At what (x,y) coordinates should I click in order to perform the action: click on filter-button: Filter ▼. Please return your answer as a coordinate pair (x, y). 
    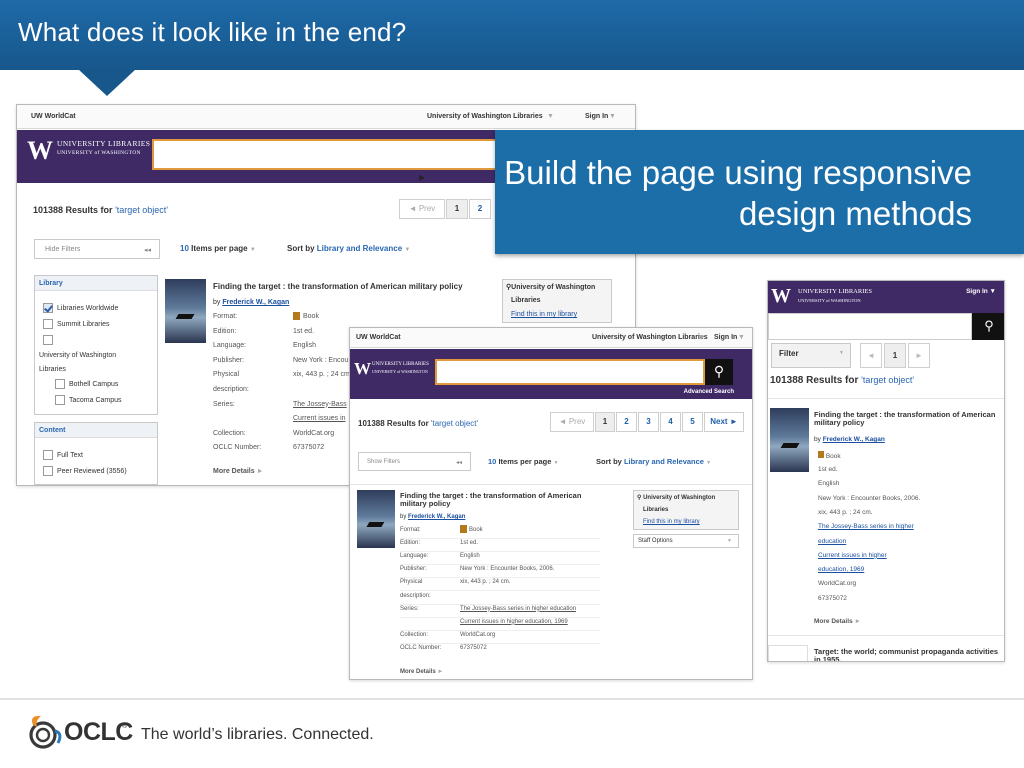
    Looking at the image, I should click on (811, 355).